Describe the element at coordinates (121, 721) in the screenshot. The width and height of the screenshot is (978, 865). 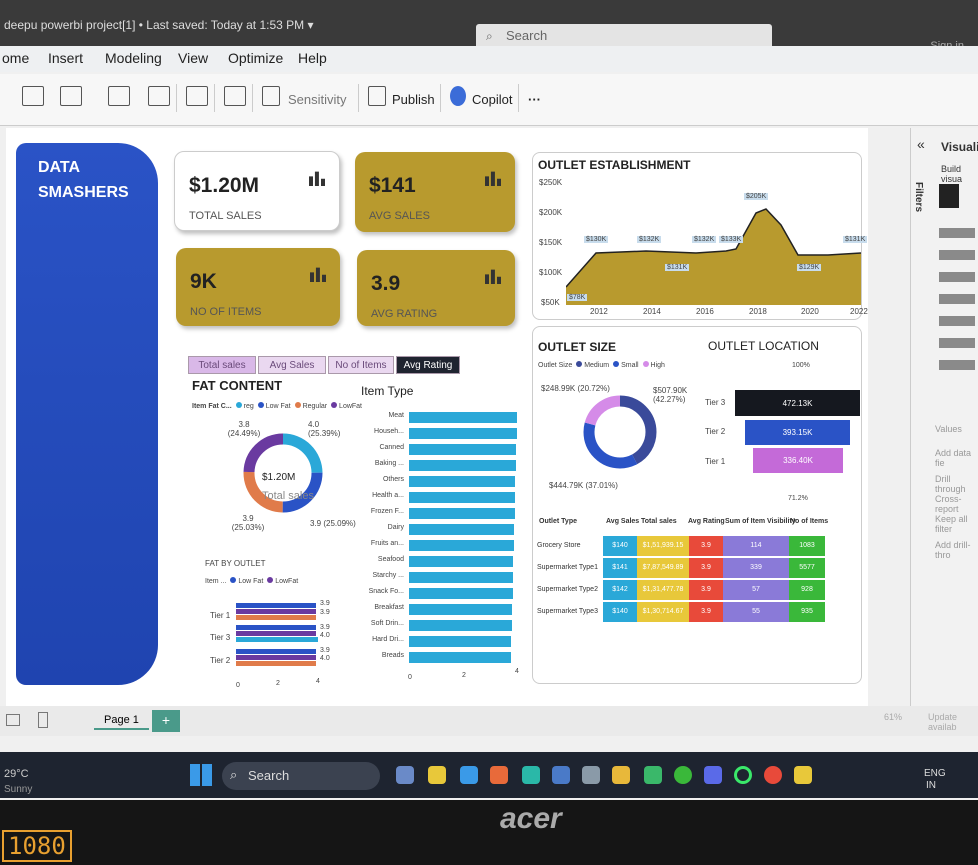
I see `page-tab-page-1: Page 1` at that location.